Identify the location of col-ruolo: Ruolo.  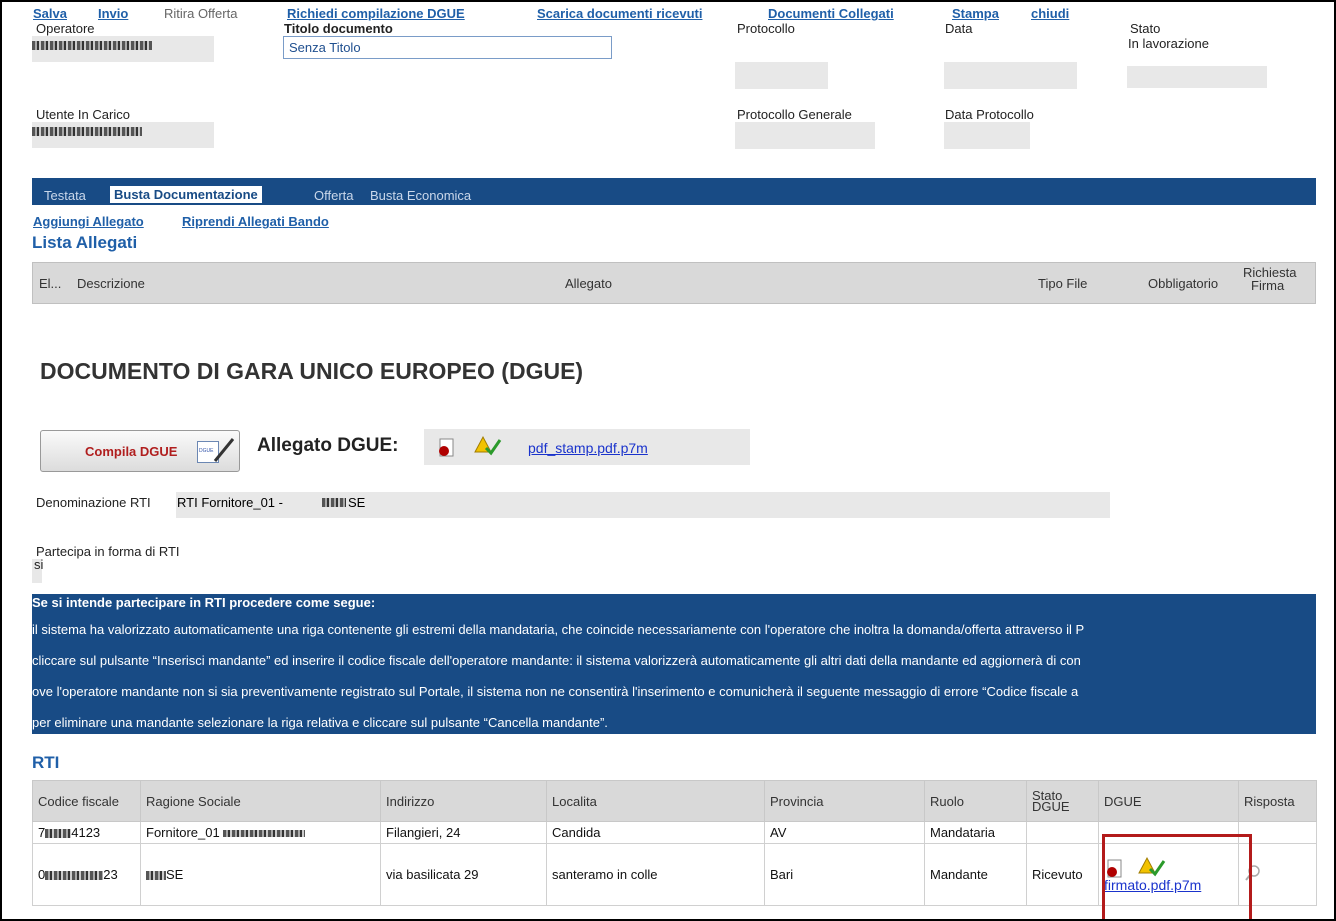
(975, 801).